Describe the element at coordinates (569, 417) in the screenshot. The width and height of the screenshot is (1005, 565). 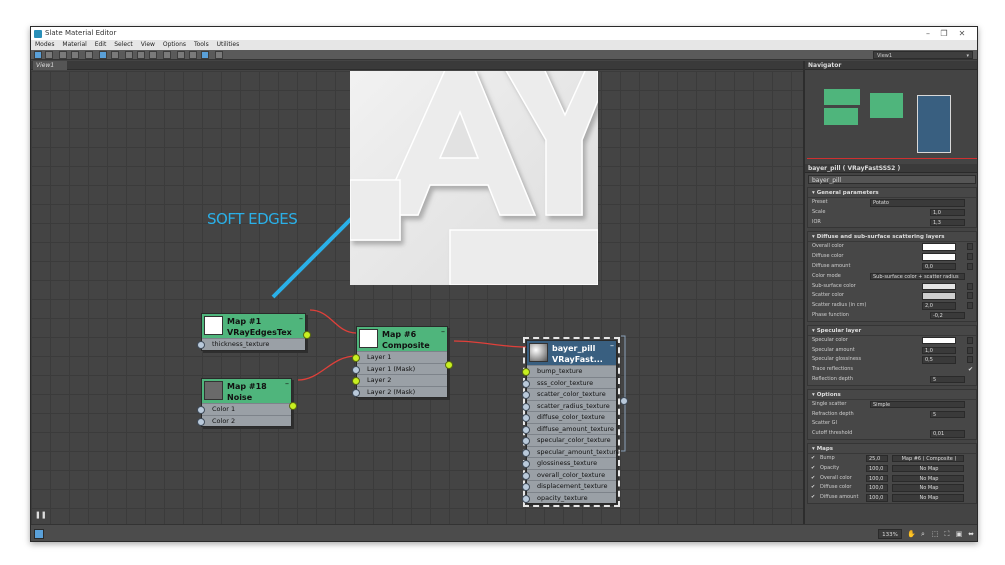
I see `slot-diffuse-color-texture: diffuse_color_texture` at that location.